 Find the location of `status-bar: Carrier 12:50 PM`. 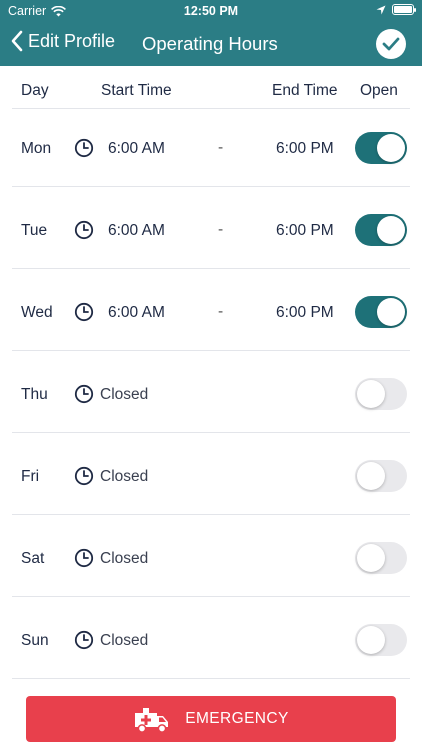

status-bar: Carrier 12:50 PM is located at coordinates (211, 11).